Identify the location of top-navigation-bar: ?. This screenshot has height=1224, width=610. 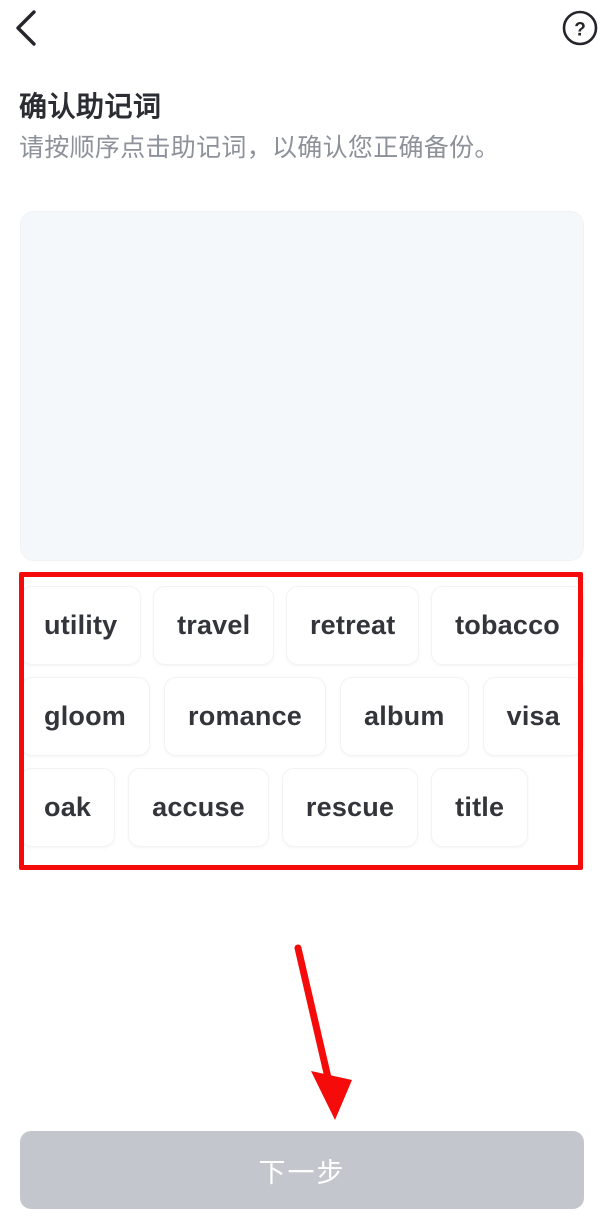
(305, 29).